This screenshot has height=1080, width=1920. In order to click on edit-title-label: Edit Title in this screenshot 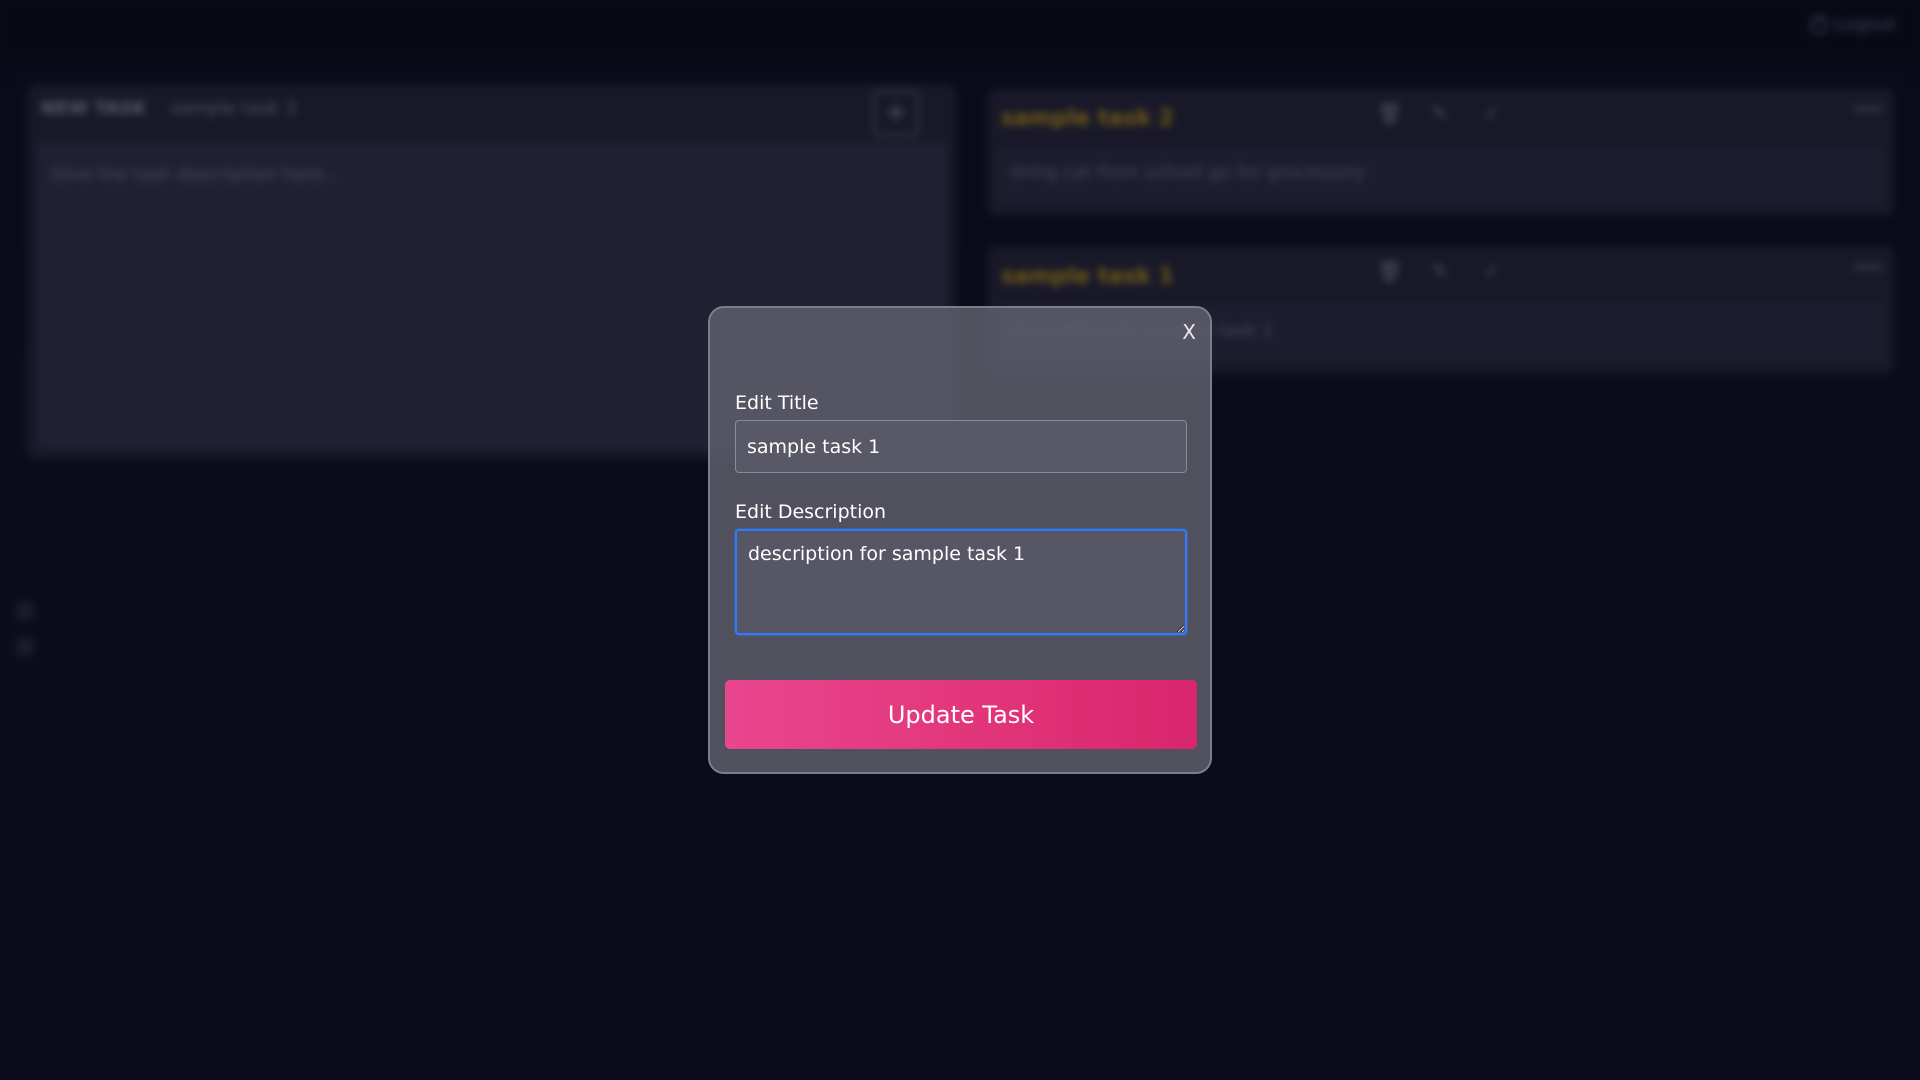, I will do `click(777, 403)`.